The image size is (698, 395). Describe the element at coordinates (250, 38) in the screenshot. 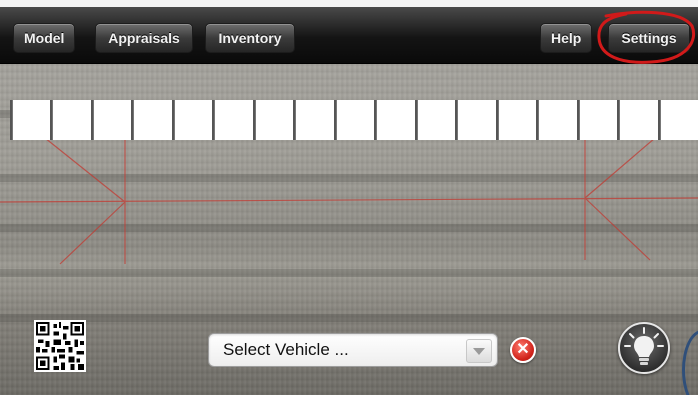

I see `inventory-button: Inventory` at that location.